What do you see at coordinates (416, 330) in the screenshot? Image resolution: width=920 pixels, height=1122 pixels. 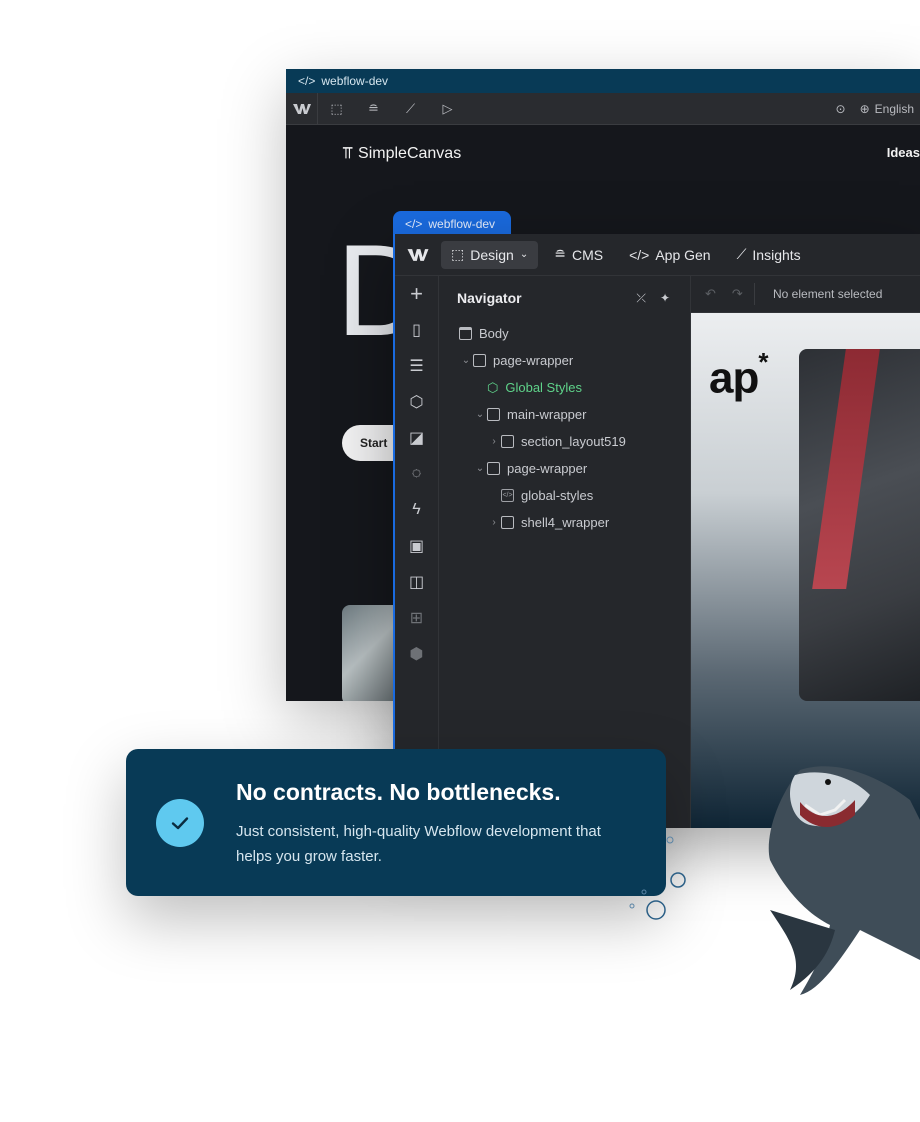 I see `page-icon: ▯` at bounding box center [416, 330].